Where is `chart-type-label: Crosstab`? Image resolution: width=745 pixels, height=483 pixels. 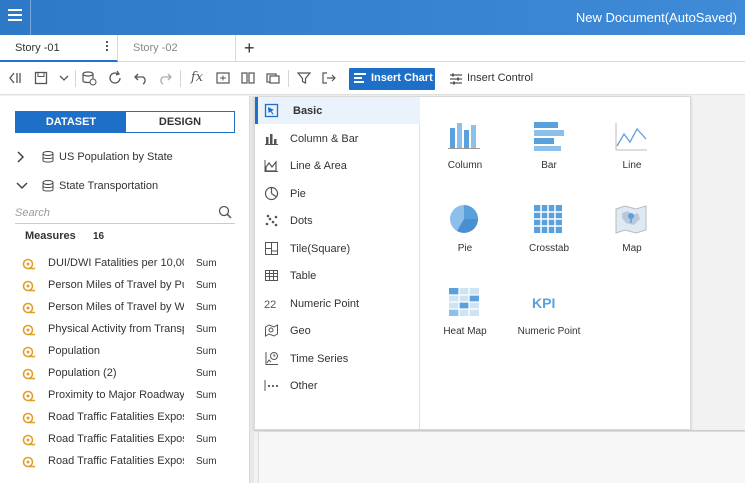
chart-type-label: Crosstab is located at coordinates (548, 248).